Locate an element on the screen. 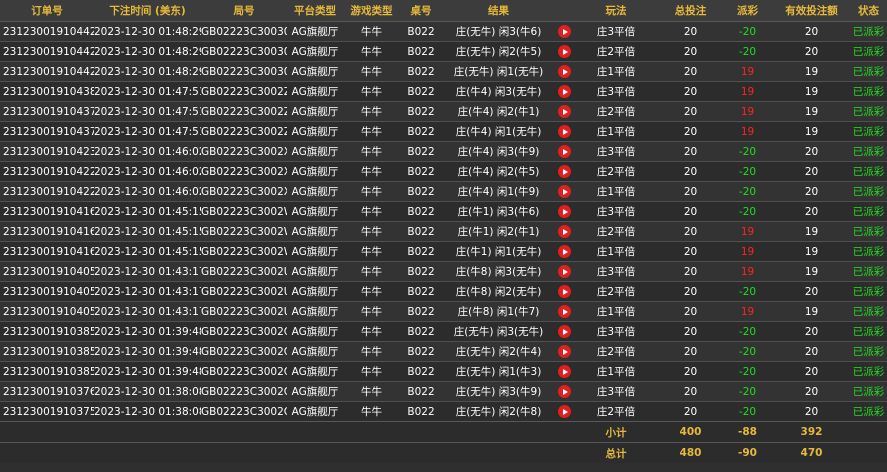 The height and width of the screenshot is (472, 887). round-id: GB02223C30030 is located at coordinates (244, 31).